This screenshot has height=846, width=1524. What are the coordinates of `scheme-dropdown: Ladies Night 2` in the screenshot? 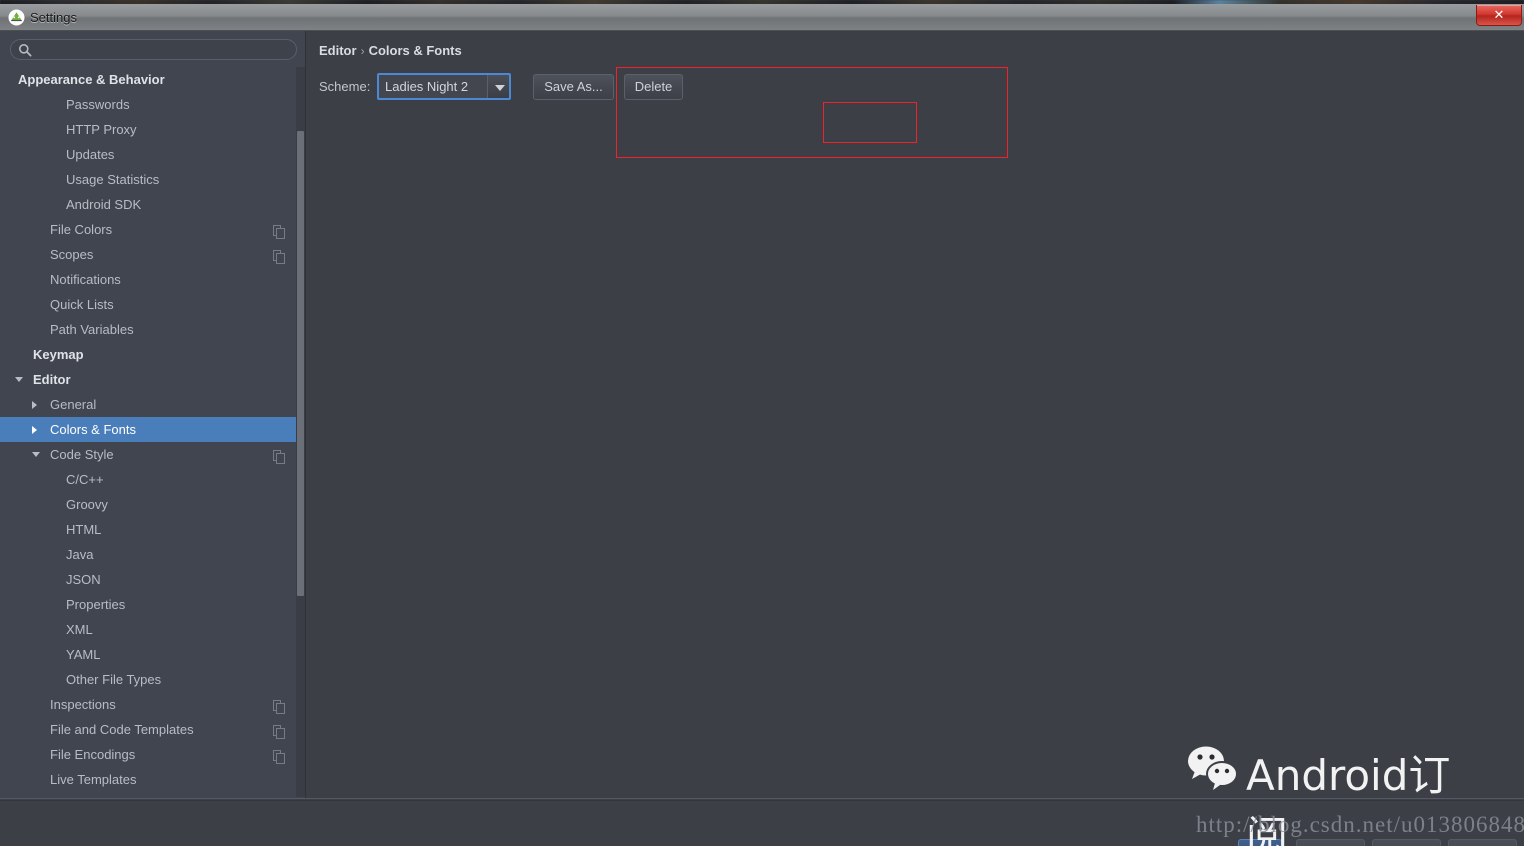 It's located at (444, 86).